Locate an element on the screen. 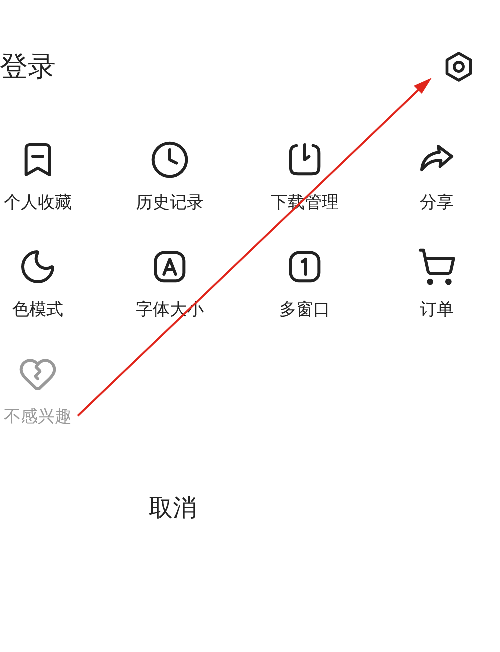  login-title: 登录 is located at coordinates (28, 67).